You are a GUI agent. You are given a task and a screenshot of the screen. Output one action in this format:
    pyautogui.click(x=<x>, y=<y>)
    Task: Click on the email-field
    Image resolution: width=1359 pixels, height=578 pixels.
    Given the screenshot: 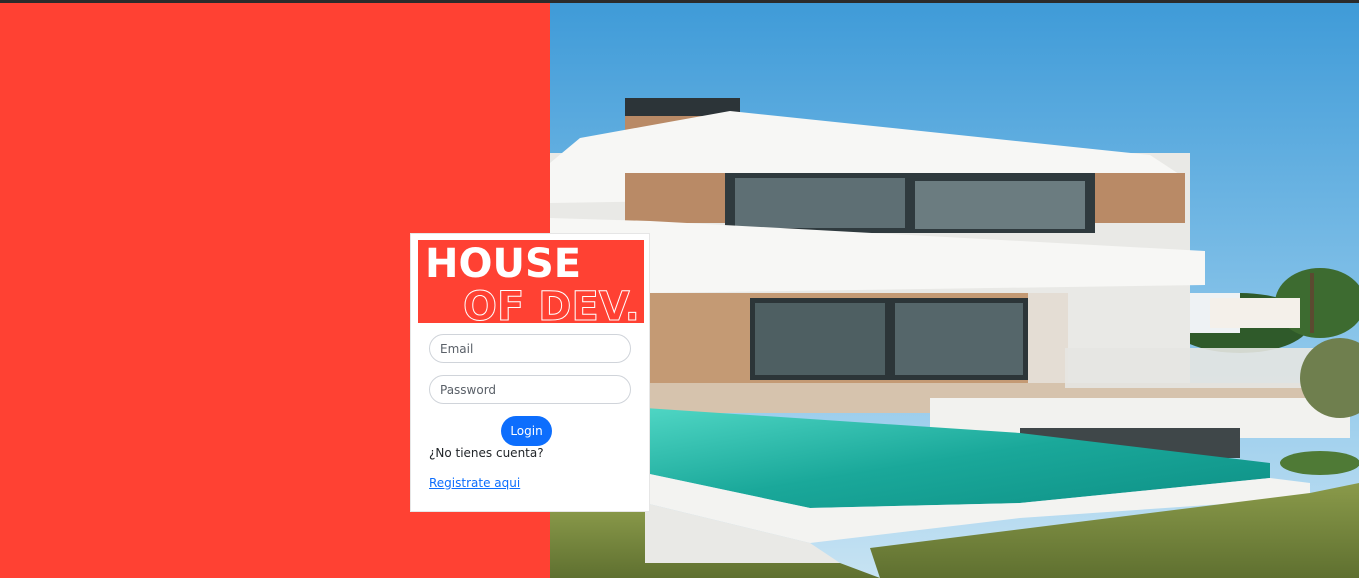 What is the action you would take?
    pyautogui.click(x=530, y=348)
    